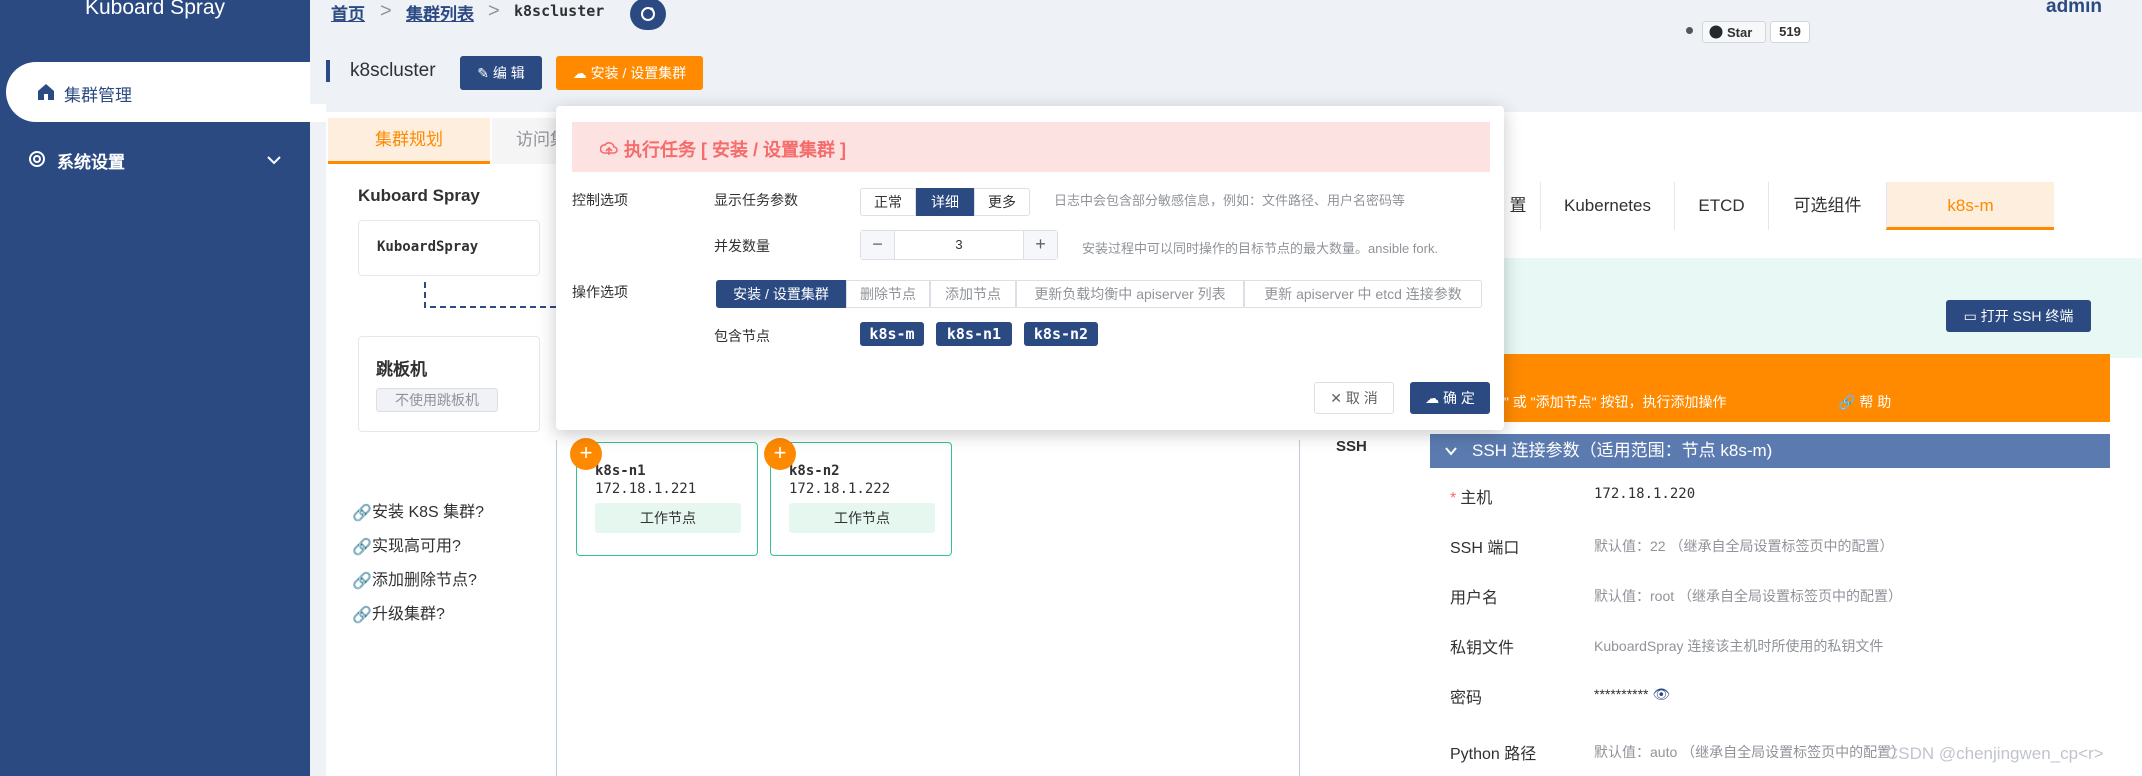  Describe the element at coordinates (1040, 245) in the screenshot. I see `increment-button: +` at that location.